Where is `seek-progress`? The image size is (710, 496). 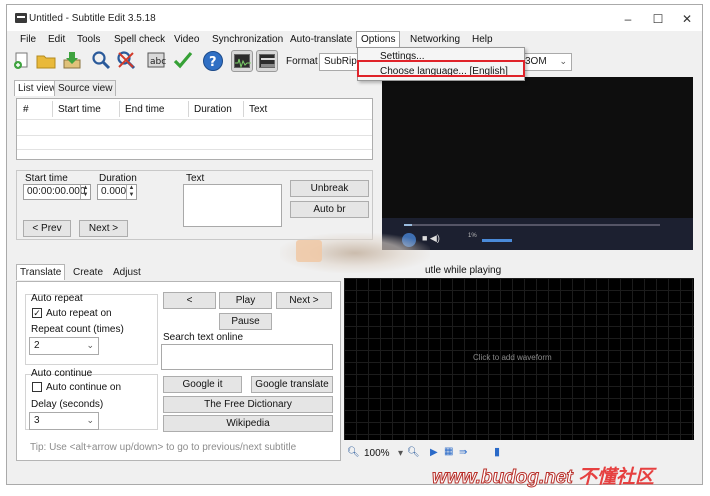 seek-progress is located at coordinates (408, 225).